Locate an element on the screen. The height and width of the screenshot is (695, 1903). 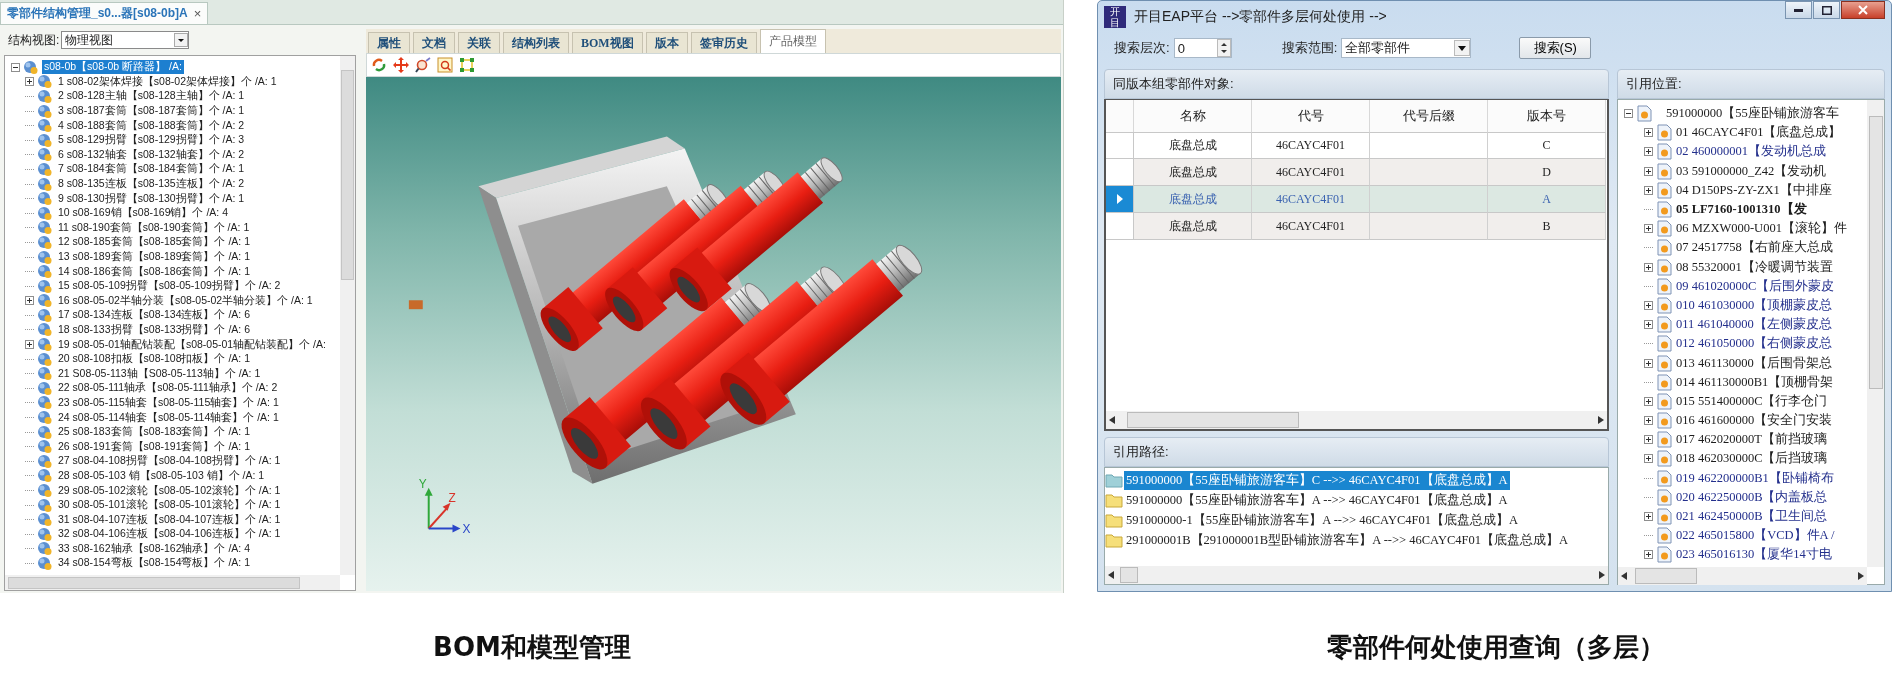
tab: 文档 is located at coordinates (434, 42).